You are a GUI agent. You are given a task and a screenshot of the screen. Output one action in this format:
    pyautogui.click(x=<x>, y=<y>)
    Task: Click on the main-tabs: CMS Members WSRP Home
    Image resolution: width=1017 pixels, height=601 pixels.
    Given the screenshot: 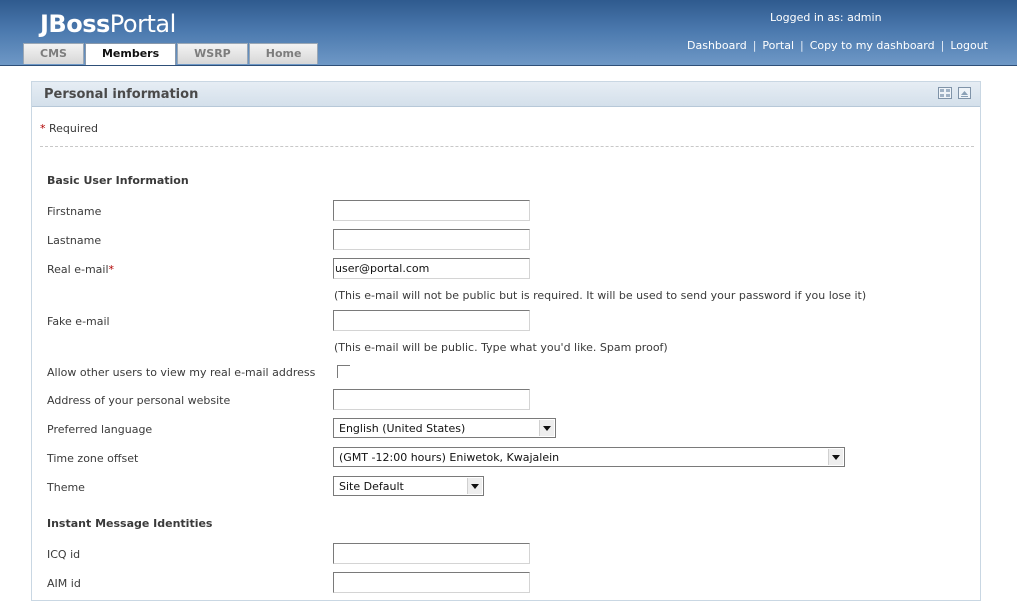 What is the action you would take?
    pyautogui.click(x=171, y=54)
    